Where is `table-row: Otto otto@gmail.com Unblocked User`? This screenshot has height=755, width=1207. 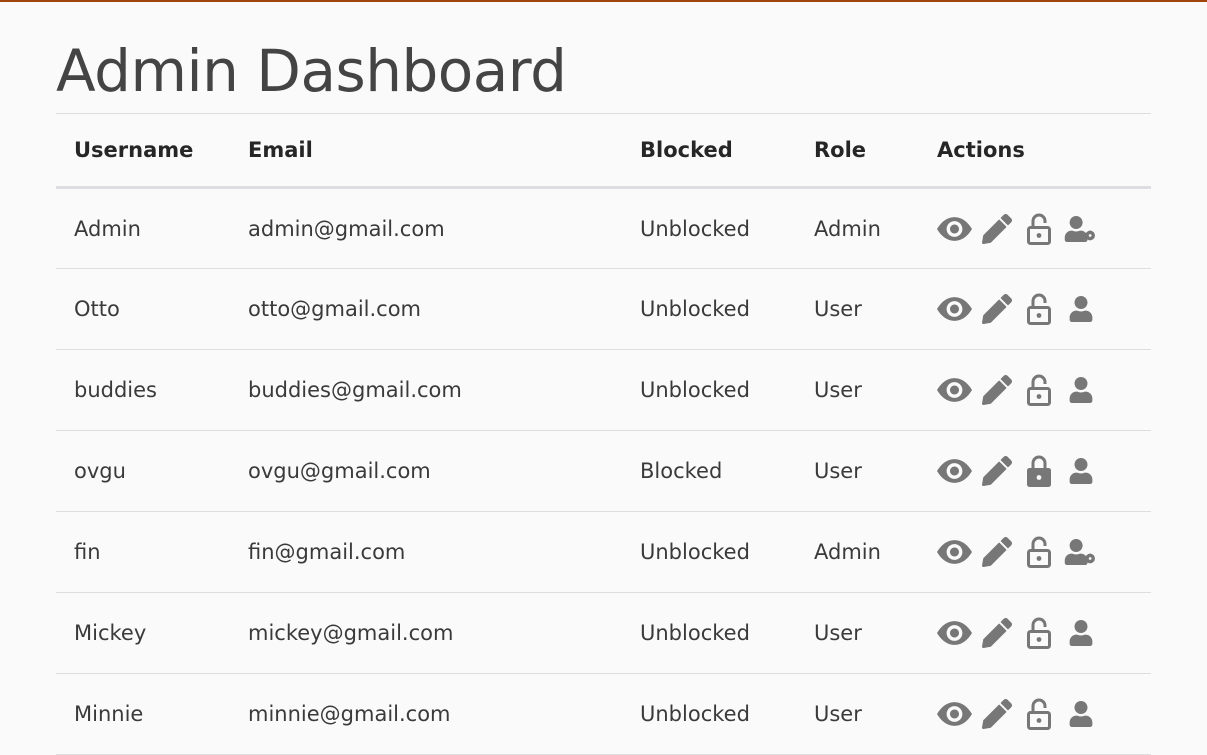
table-row: Otto otto@gmail.com Unblocked User is located at coordinates (603, 309).